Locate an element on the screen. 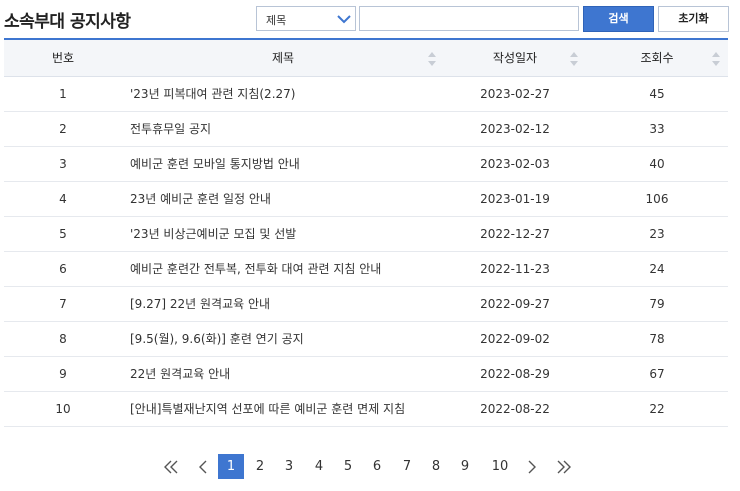 This screenshot has height=491, width=740. cell-views: 45 is located at coordinates (657, 94).